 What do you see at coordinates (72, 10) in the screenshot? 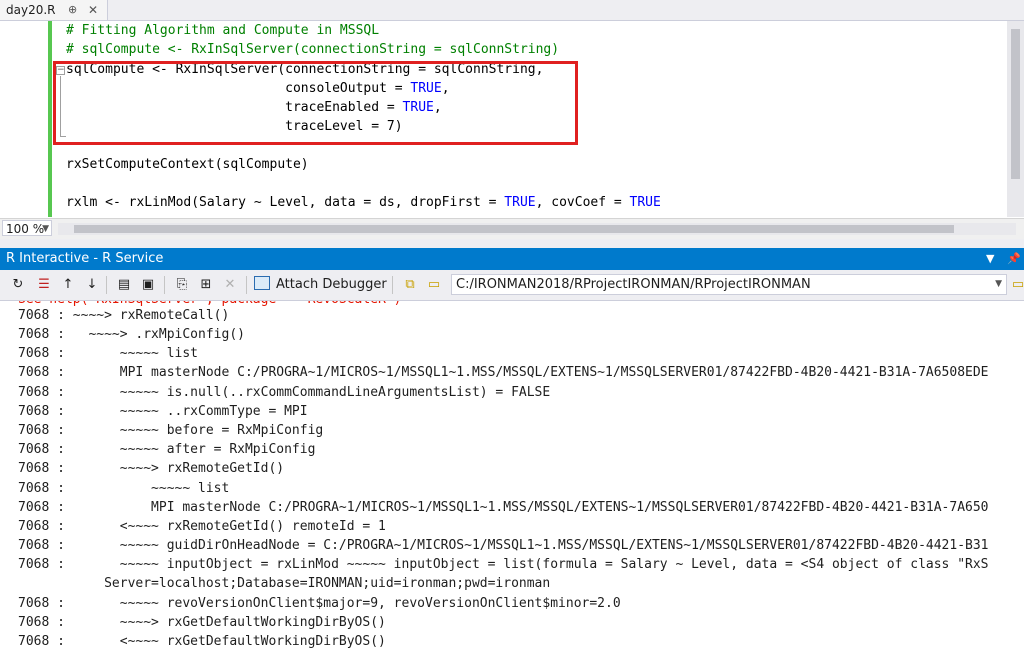
I see `pin-icon: ⊕` at bounding box center [72, 10].